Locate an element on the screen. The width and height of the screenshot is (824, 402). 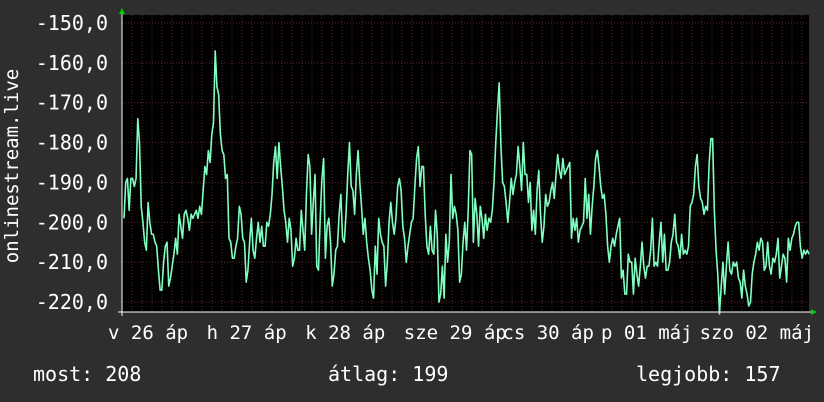
y-tick-label: -180,0 is located at coordinates (72, 143).